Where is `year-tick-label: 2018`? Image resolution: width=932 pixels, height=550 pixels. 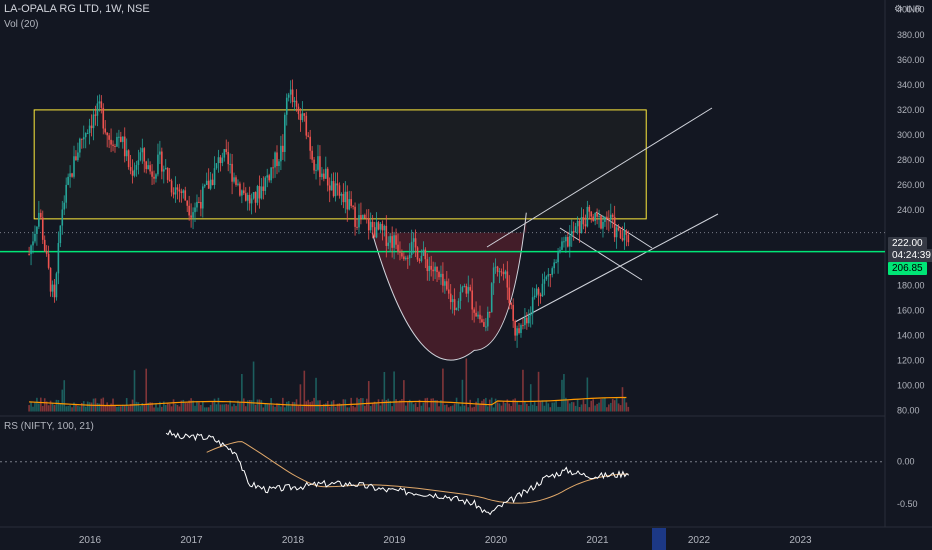
year-tick-label: 2018 is located at coordinates (293, 540).